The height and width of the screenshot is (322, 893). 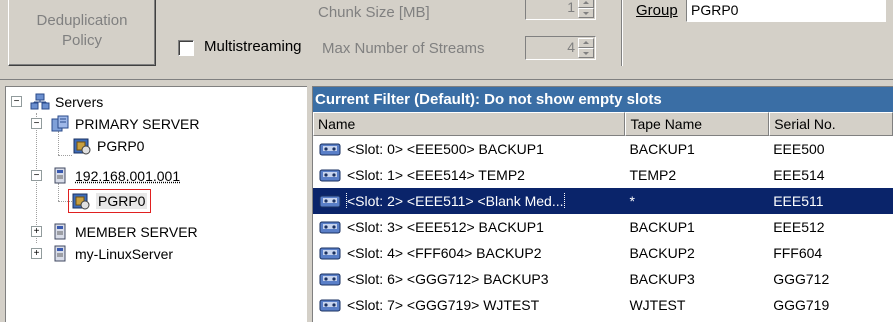 I want to click on table-row: <Slot: 1> <EEE514> TEMP2 TEMP2 EEE514, so click(x=603, y=175).